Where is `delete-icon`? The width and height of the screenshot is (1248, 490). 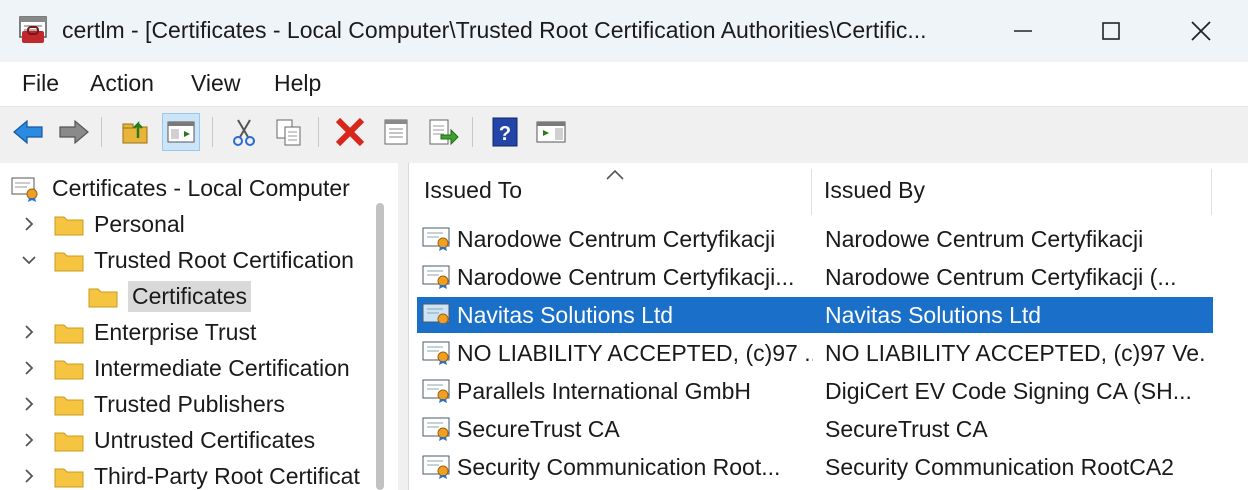
delete-icon is located at coordinates (350, 132).